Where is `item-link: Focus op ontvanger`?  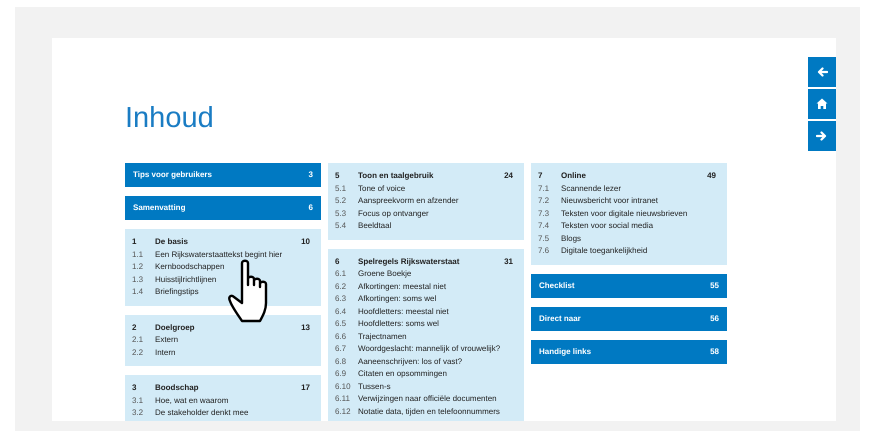 item-link: Focus op ontvanger is located at coordinates (393, 214).